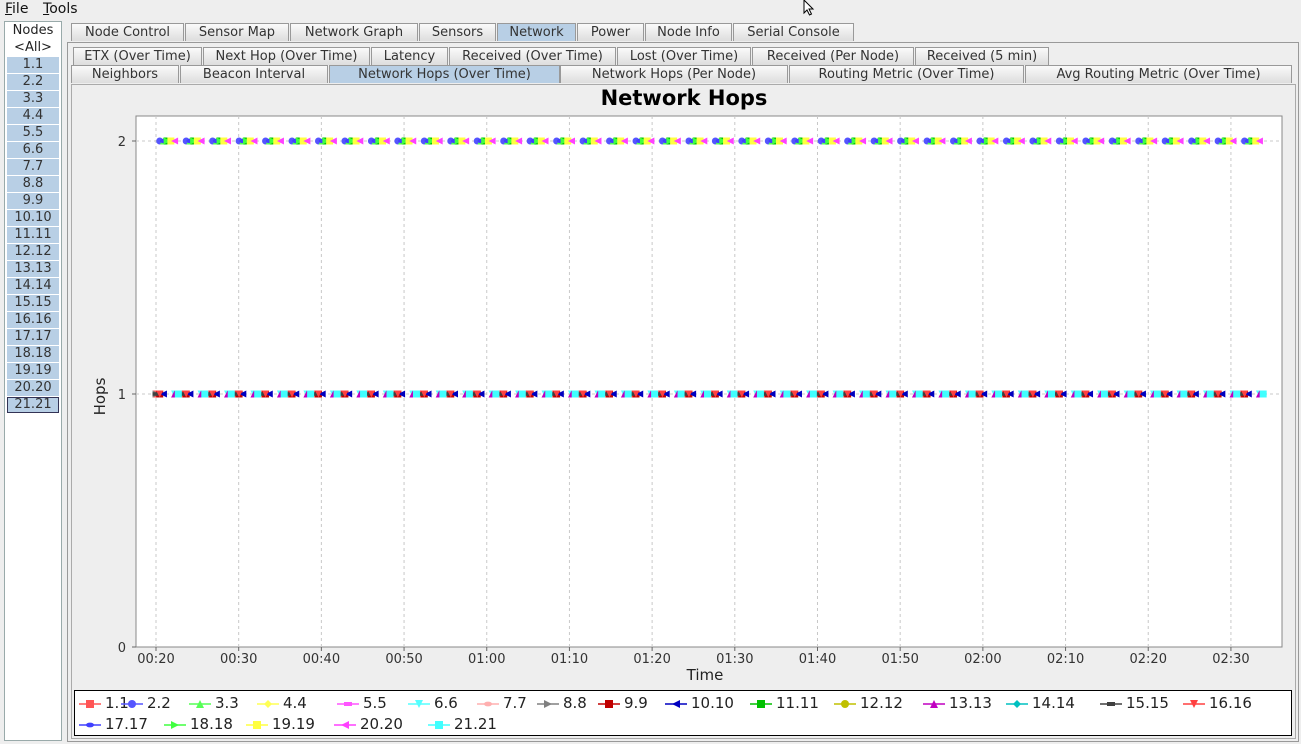 The height and width of the screenshot is (744, 1301). What do you see at coordinates (1230, 703) in the screenshot?
I see `legend-label: 16.16` at bounding box center [1230, 703].